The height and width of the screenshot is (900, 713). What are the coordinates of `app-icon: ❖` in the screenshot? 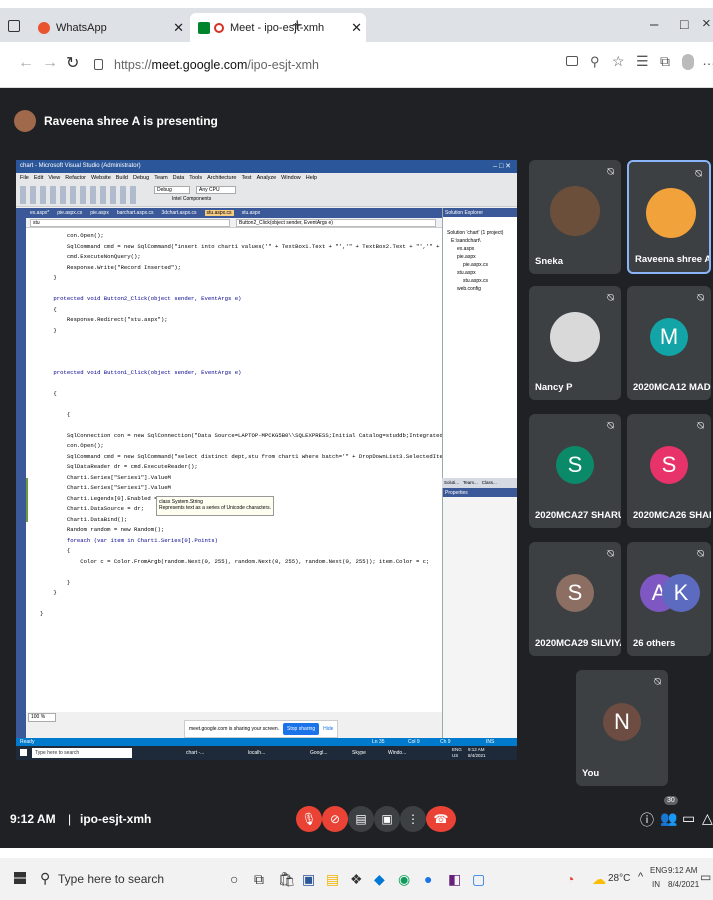 It's located at (356, 879).